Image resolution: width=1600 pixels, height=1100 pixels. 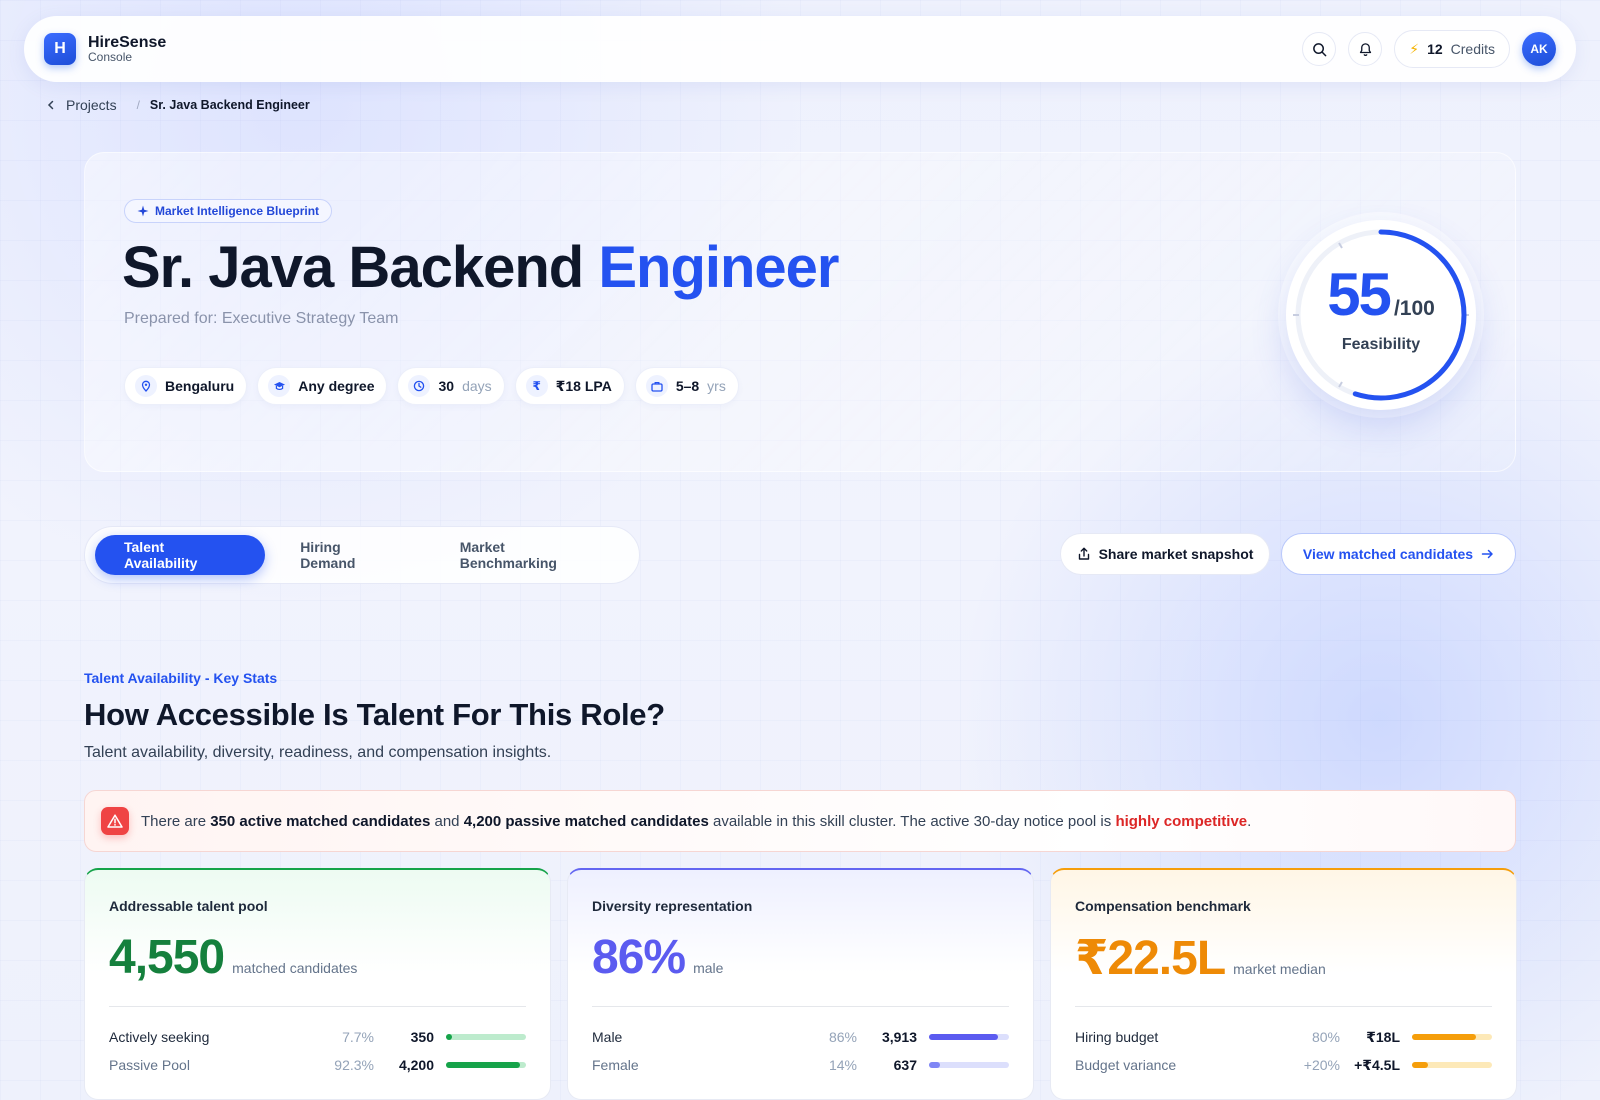 What do you see at coordinates (60, 49) in the screenshot?
I see `app-logo: H` at bounding box center [60, 49].